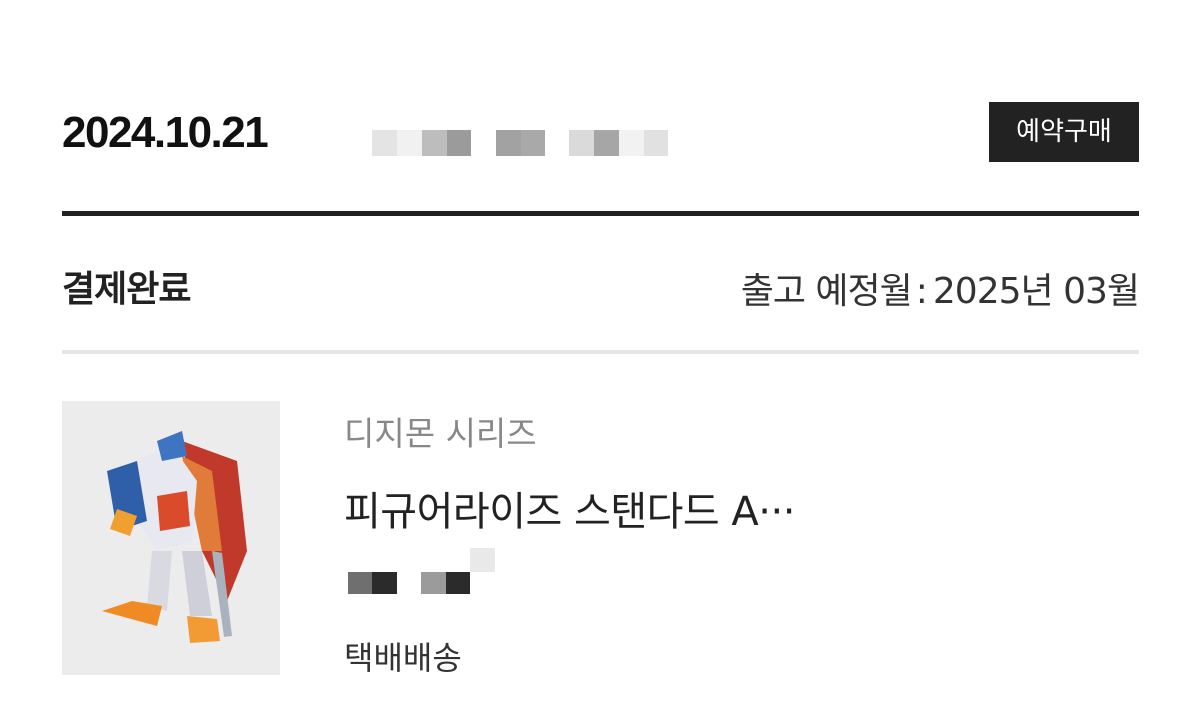  Describe the element at coordinates (826, 291) in the screenshot. I see `ship-month-label: 출고 예정월` at that location.